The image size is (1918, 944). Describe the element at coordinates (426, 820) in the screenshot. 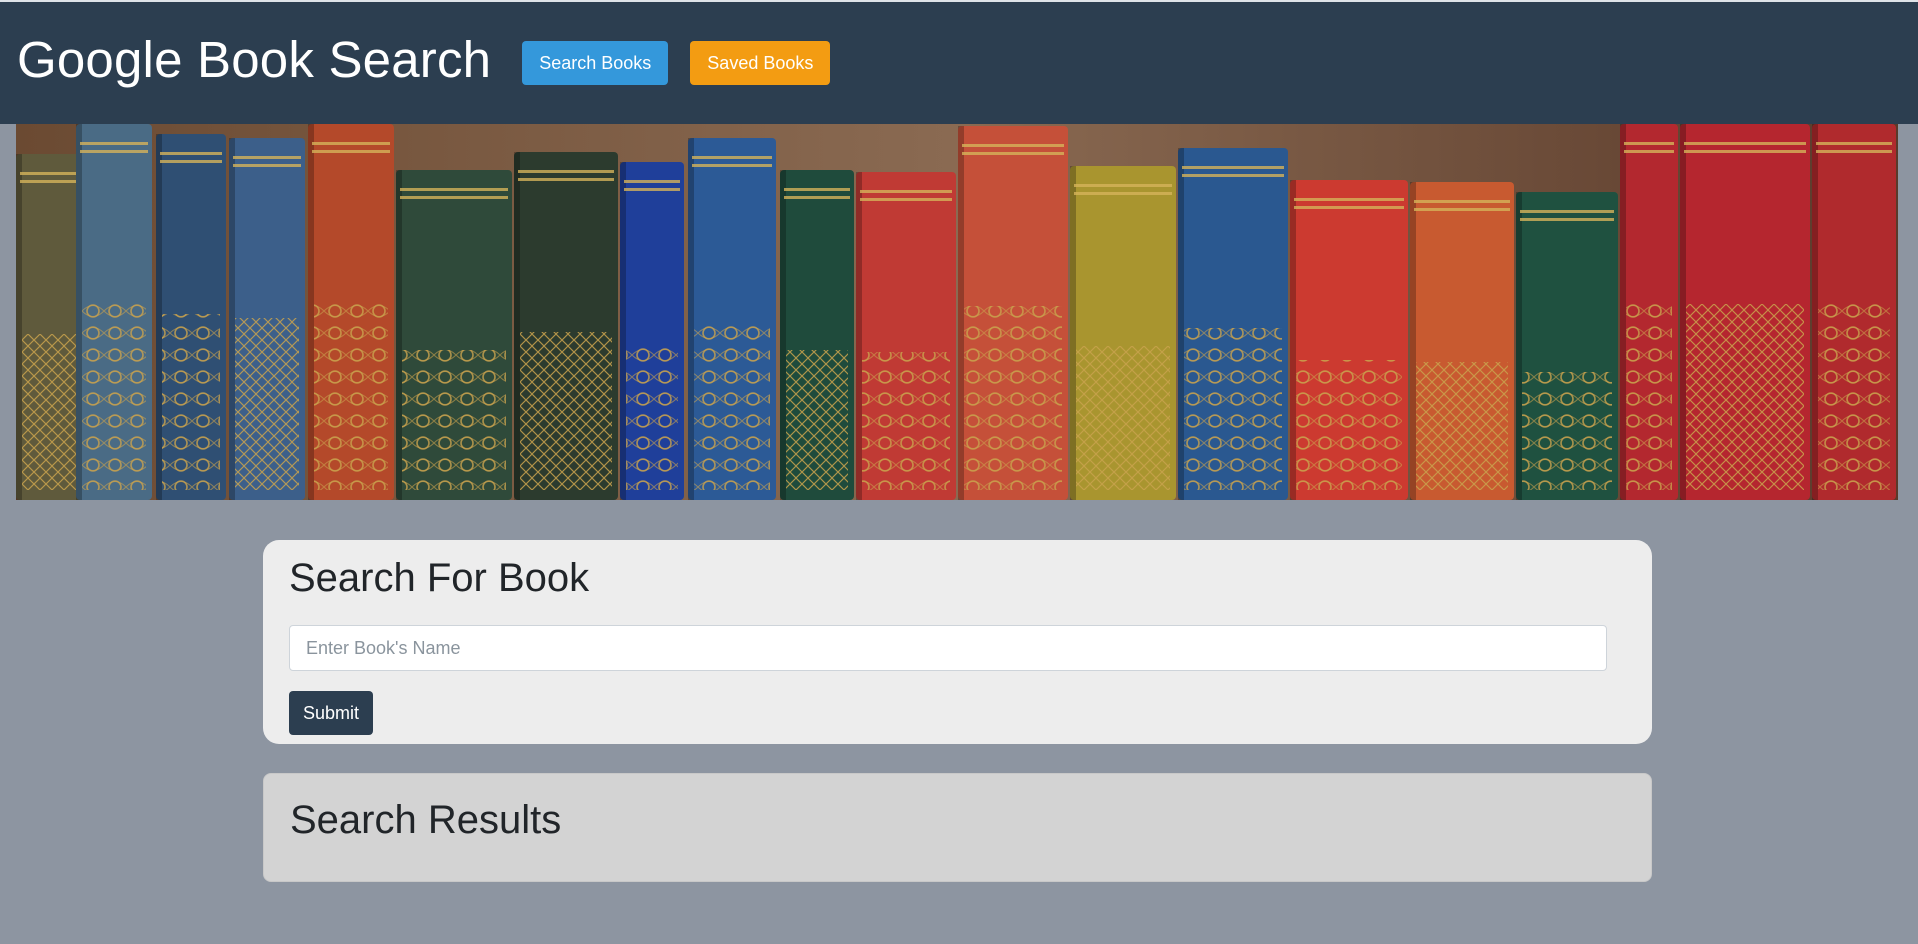

I see `search-results-title: Search Results` at that location.